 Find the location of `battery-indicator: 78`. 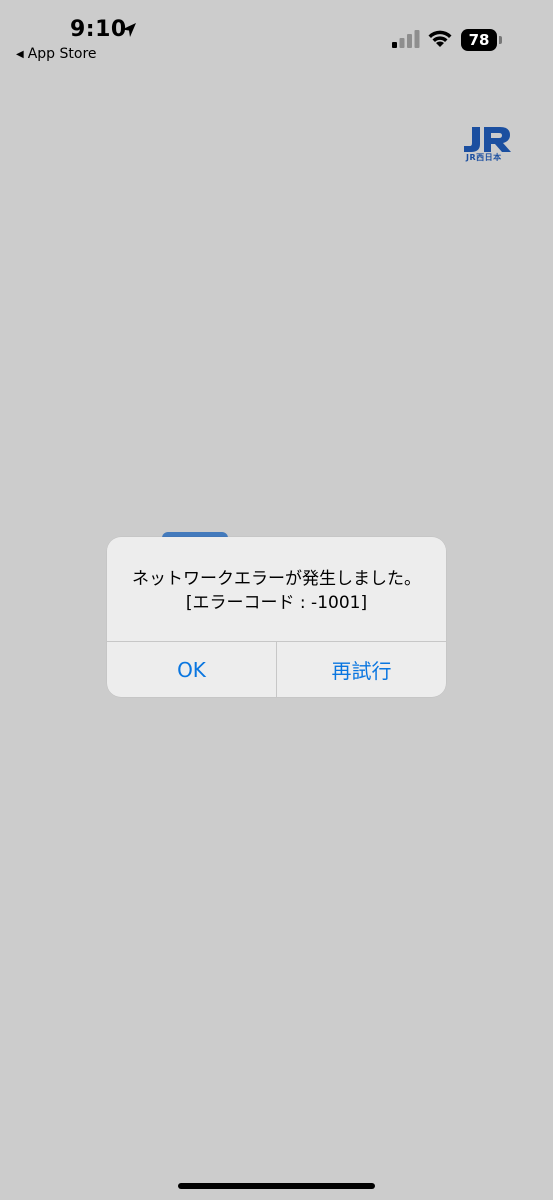

battery-indicator: 78 is located at coordinates (483, 40).